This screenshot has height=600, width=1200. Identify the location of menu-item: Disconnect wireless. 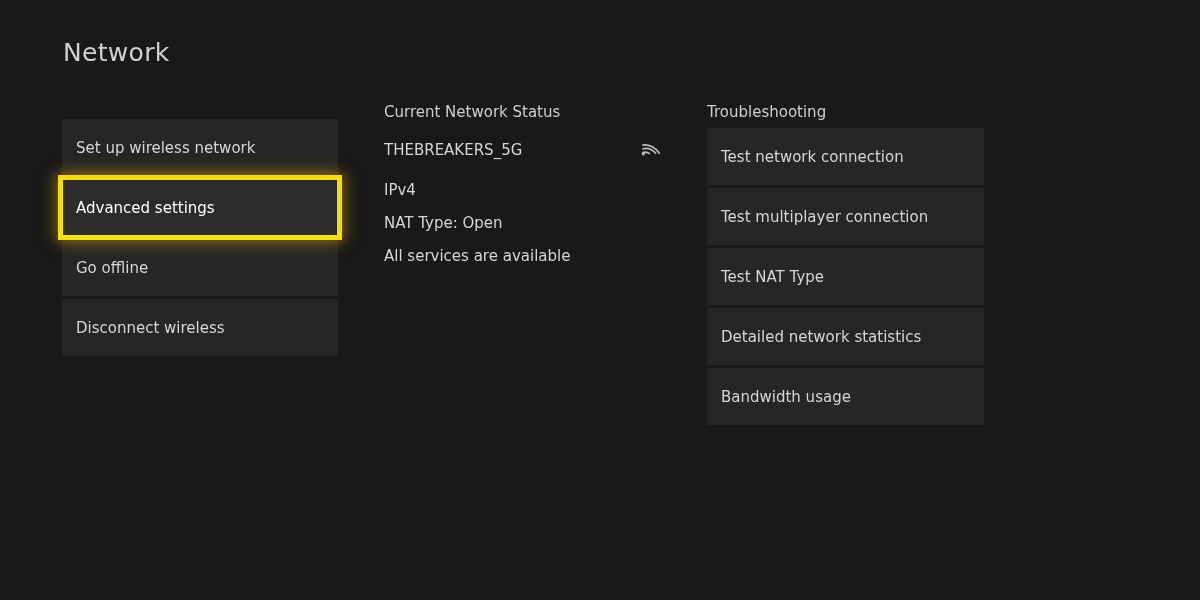
(200, 327).